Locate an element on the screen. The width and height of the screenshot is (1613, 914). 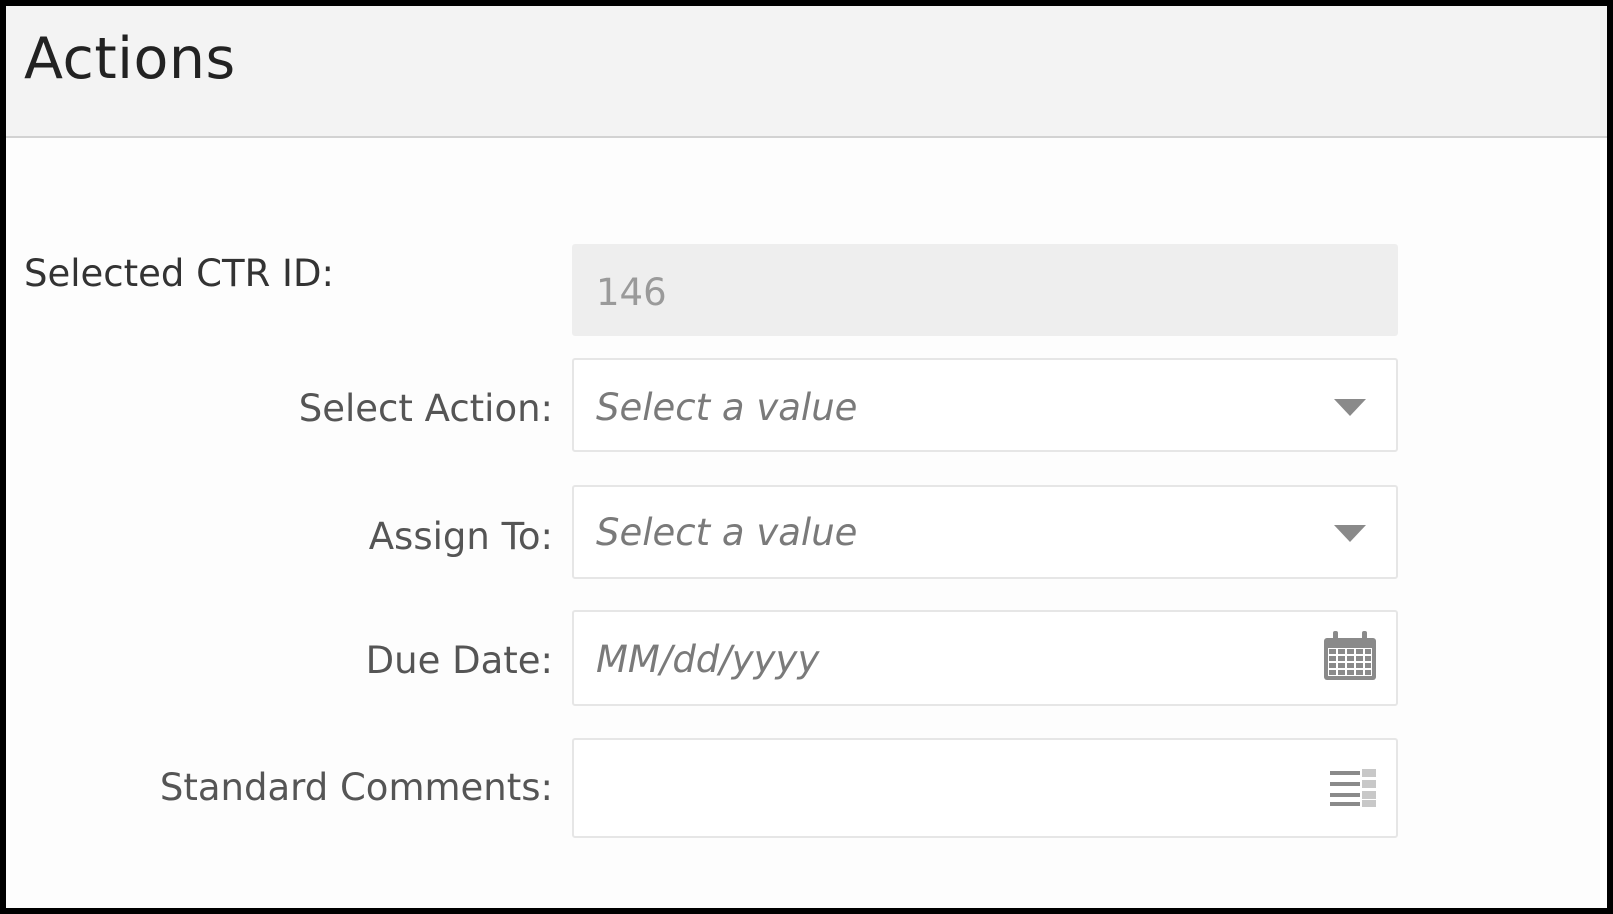
list-icon is located at coordinates (1354, 790).